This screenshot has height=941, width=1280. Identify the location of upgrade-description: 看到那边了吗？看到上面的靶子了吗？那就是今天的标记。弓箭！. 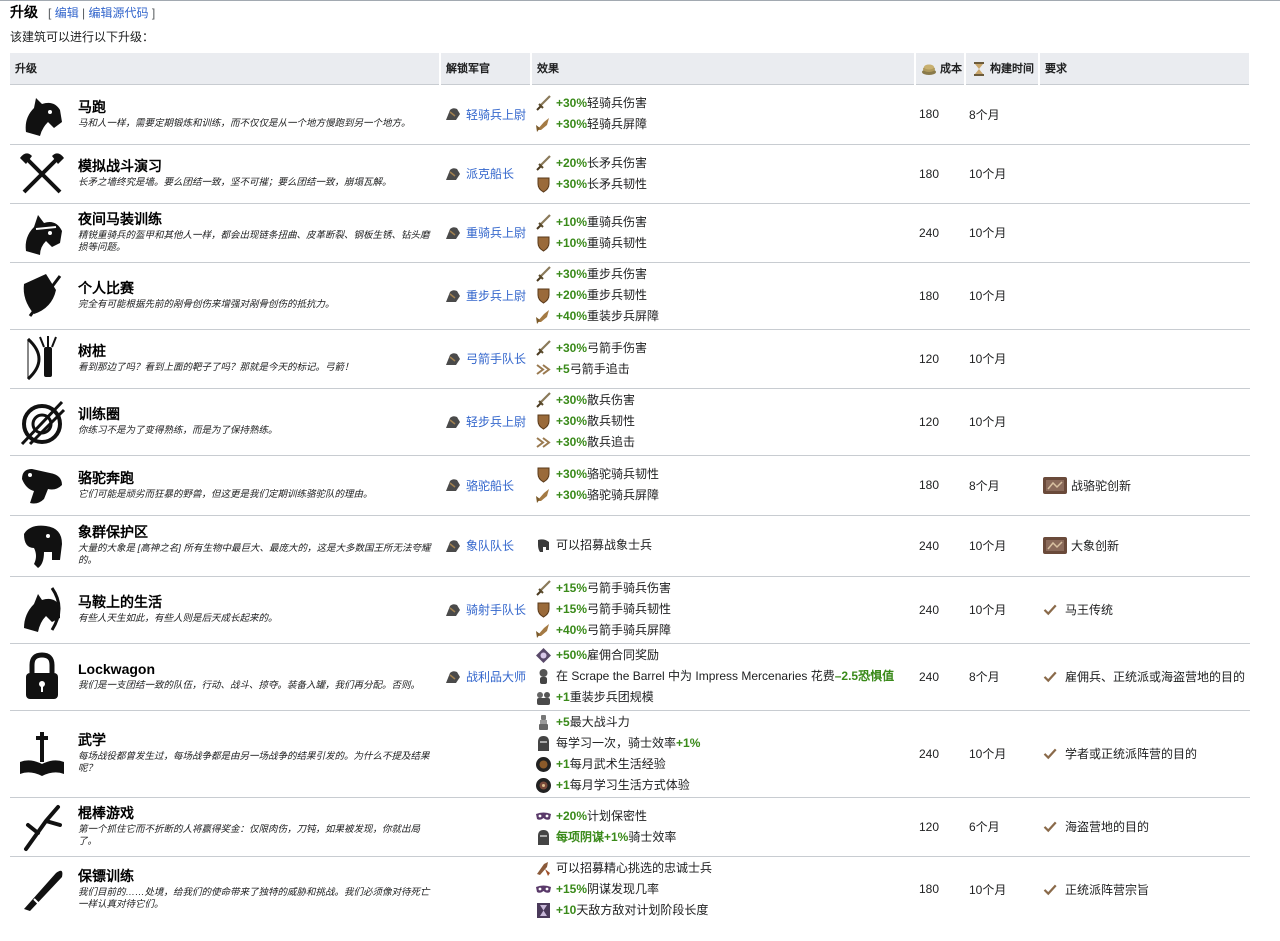
(216, 367).